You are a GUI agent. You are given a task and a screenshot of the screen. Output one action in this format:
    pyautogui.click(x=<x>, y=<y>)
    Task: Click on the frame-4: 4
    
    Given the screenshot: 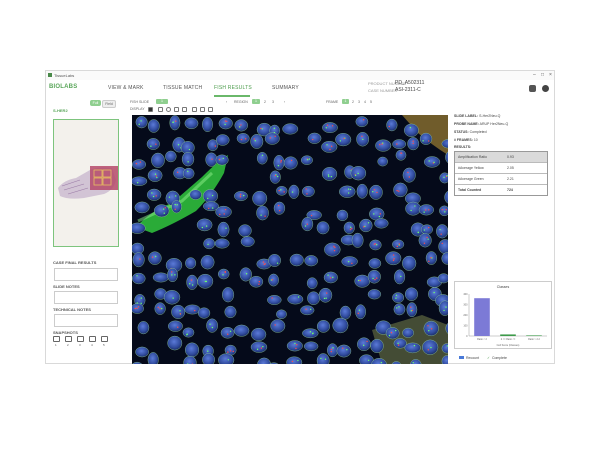 What is the action you would take?
    pyautogui.click(x=365, y=102)
    